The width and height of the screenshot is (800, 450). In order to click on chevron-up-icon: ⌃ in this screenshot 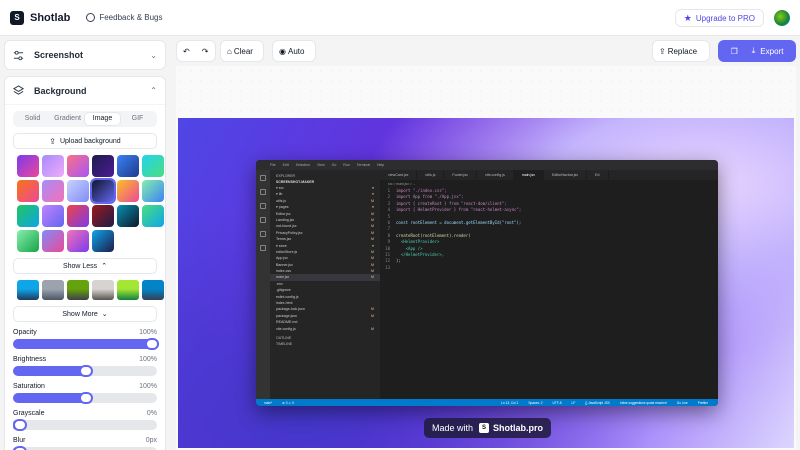, I will do `click(104, 266)`.